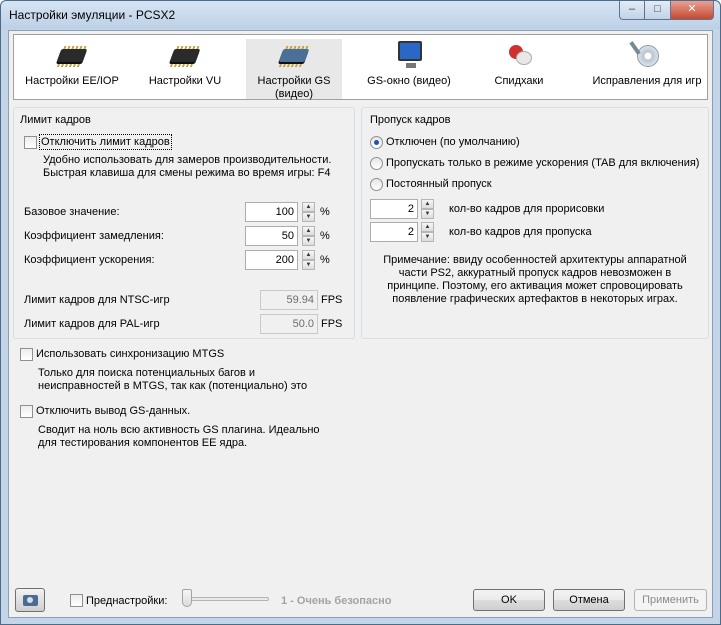  Describe the element at coordinates (113, 411) in the screenshot. I see `disable-gs-output-label: Отключить вывод GS-данных.` at that location.